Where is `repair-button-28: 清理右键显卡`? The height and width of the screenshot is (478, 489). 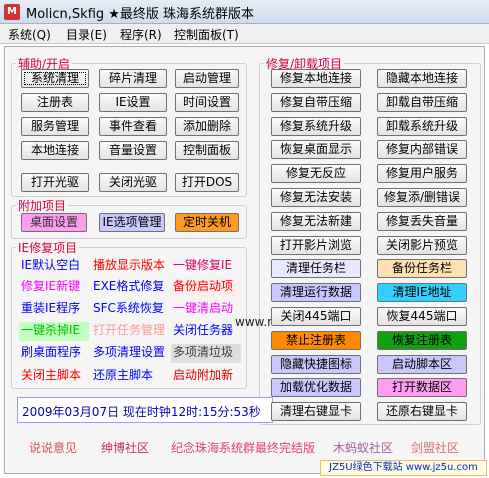
repair-button-28: 清理右键显卡 is located at coordinates (316, 412).